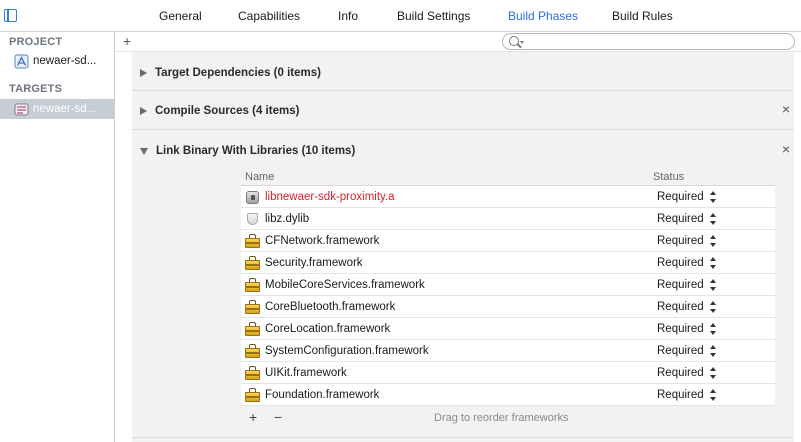 The image size is (801, 442). Describe the element at coordinates (227, 111) in the screenshot. I see `phase-title: Compile Sources (4 items)` at that location.